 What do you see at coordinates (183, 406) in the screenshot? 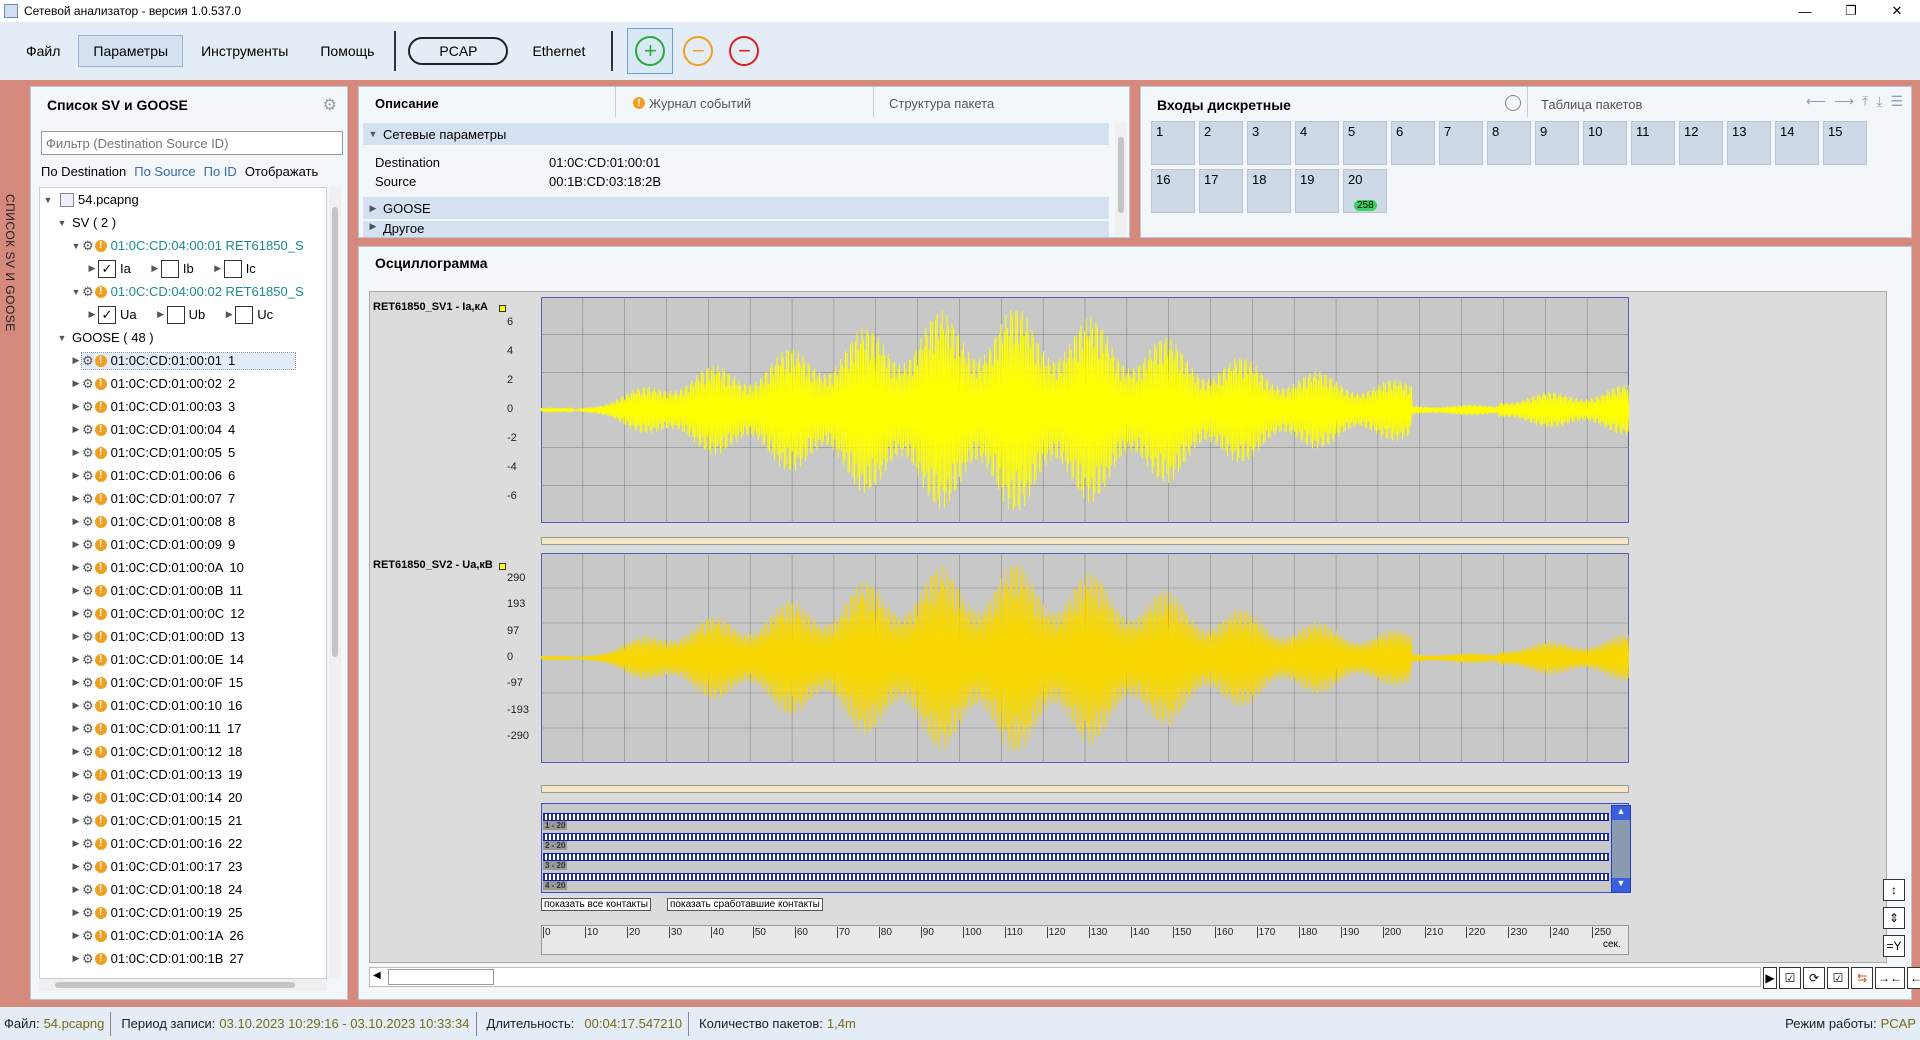
I see `goose-item: ▶ ⚙ ! 01:0C:CD:01:00:03 3` at bounding box center [183, 406].